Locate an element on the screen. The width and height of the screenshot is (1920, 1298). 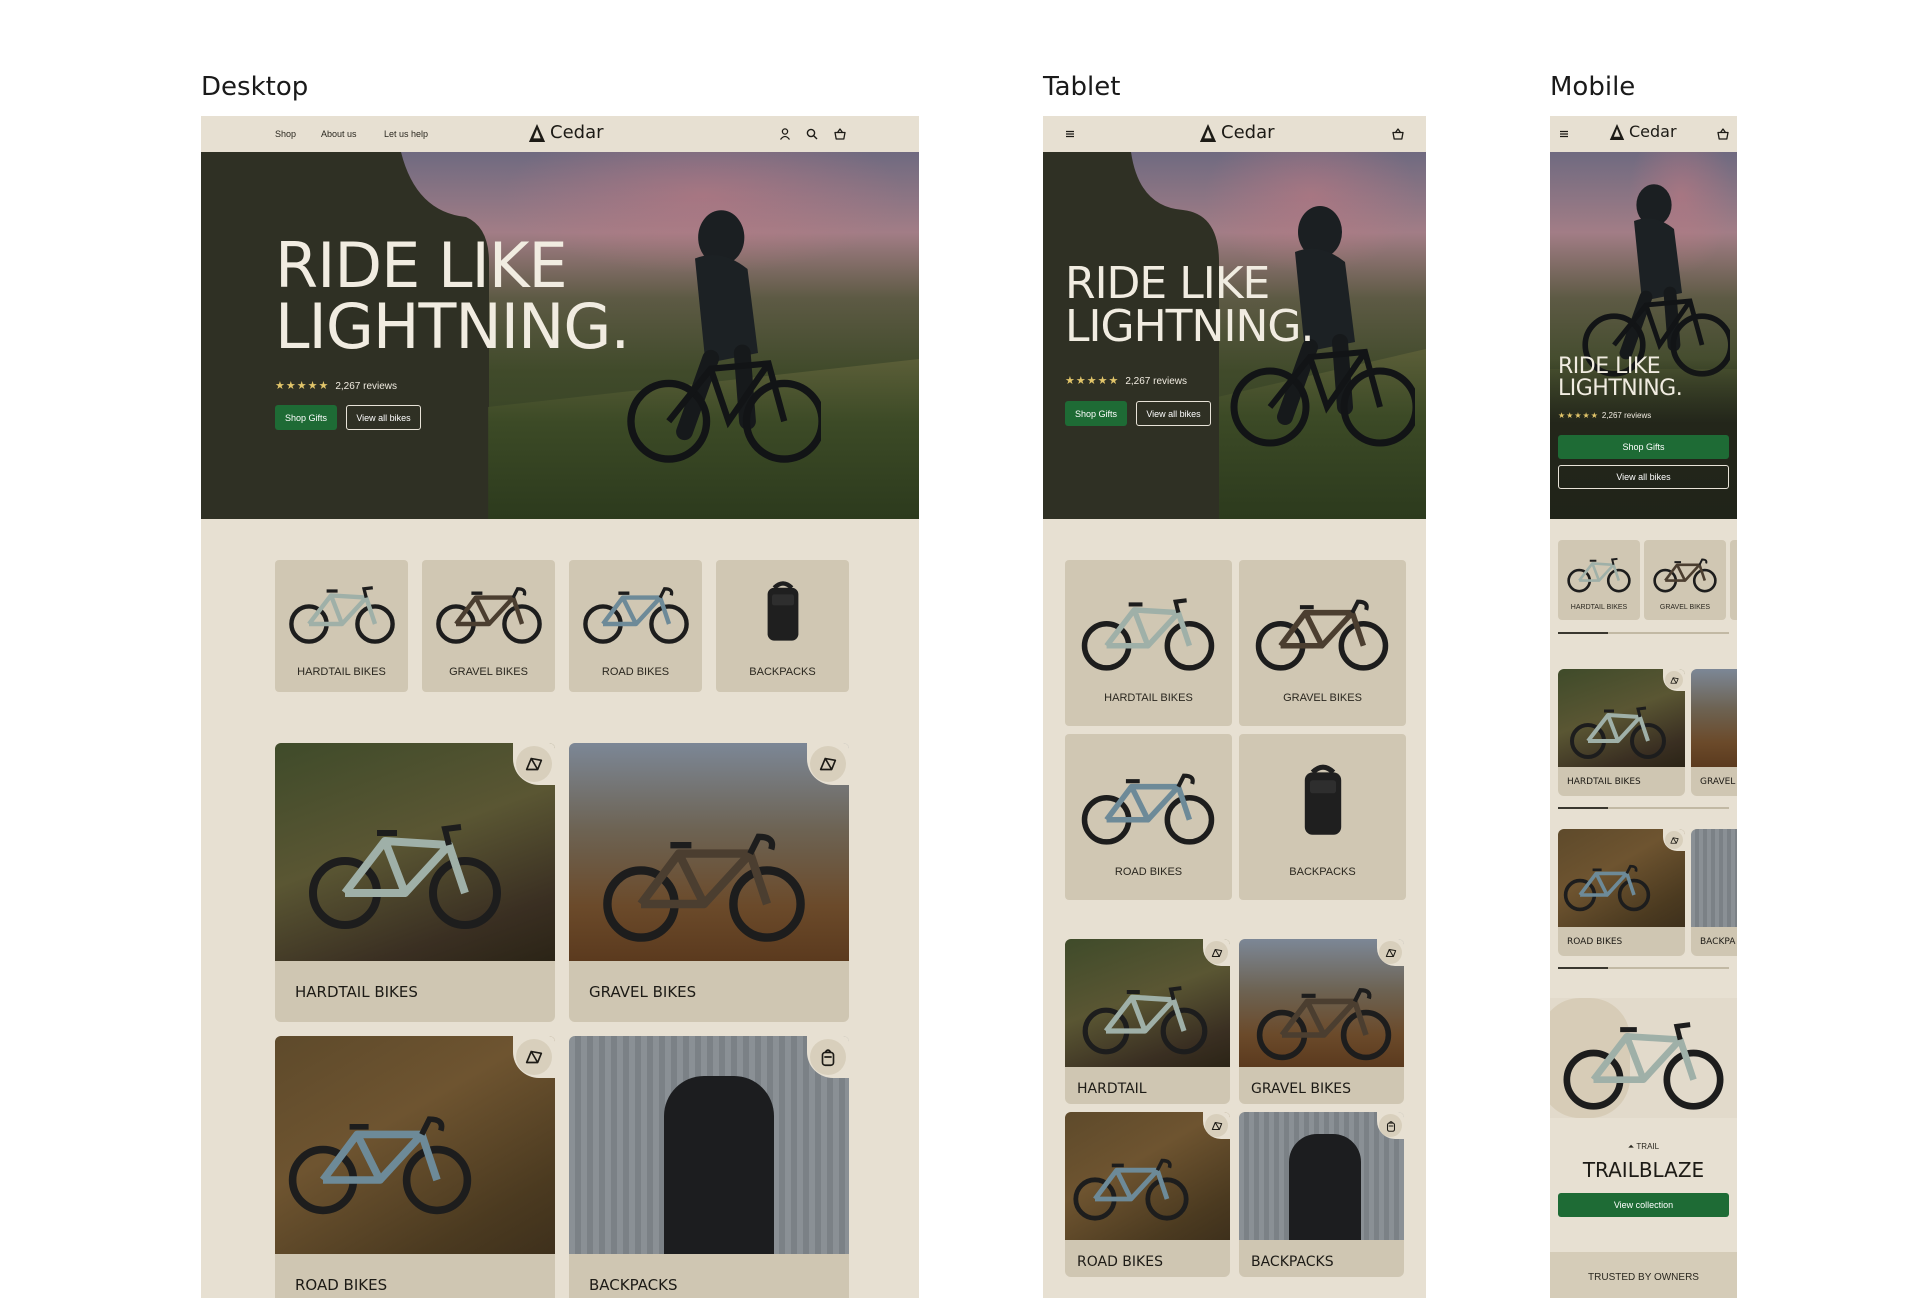
tablet-nav: Cedar is located at coordinates (1234, 134).